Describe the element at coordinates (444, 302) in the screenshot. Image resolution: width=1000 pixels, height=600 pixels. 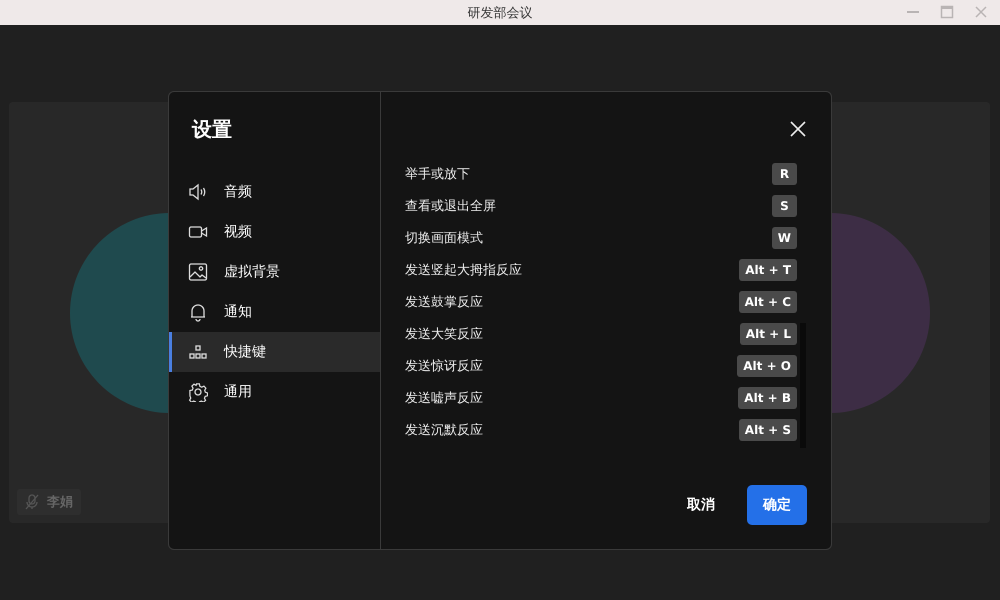
I see `shortcut-label: 发送鼓掌反应` at that location.